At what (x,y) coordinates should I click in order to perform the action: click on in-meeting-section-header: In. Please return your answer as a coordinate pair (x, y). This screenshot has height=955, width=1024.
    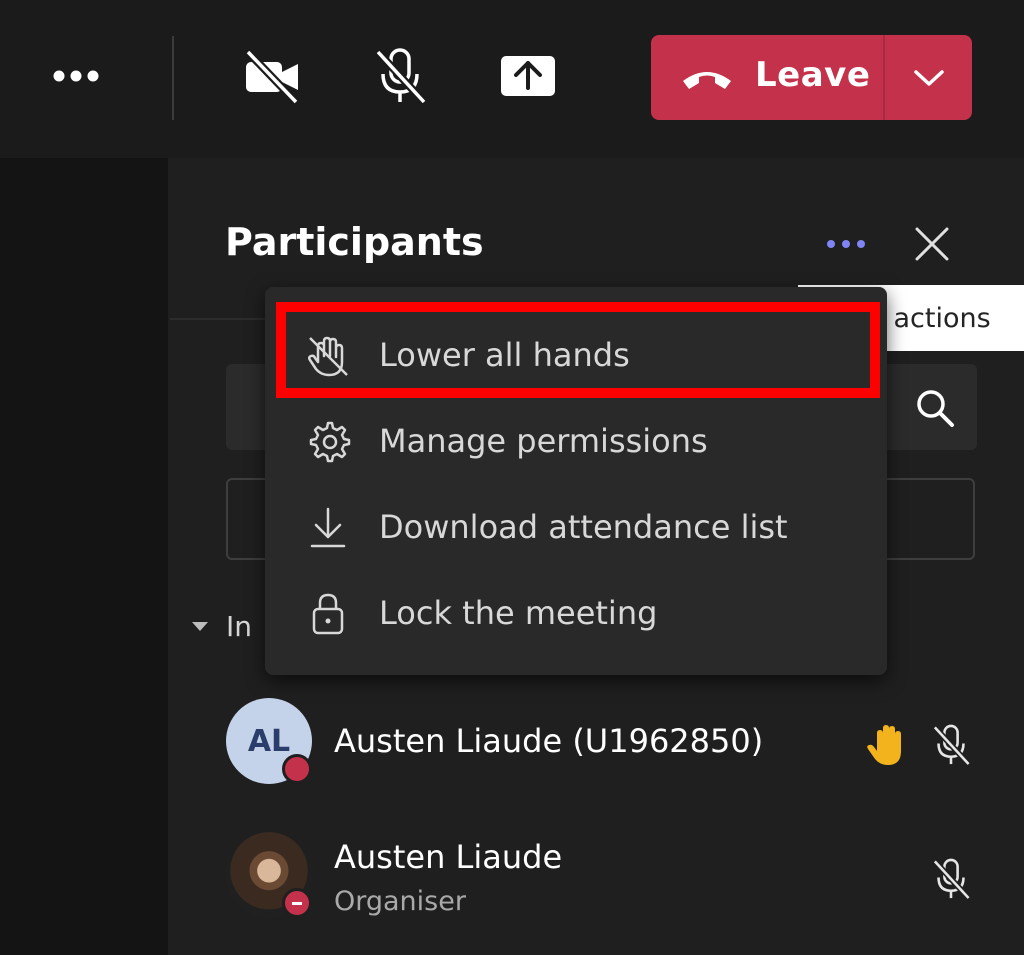
    Looking at the image, I should click on (222, 626).